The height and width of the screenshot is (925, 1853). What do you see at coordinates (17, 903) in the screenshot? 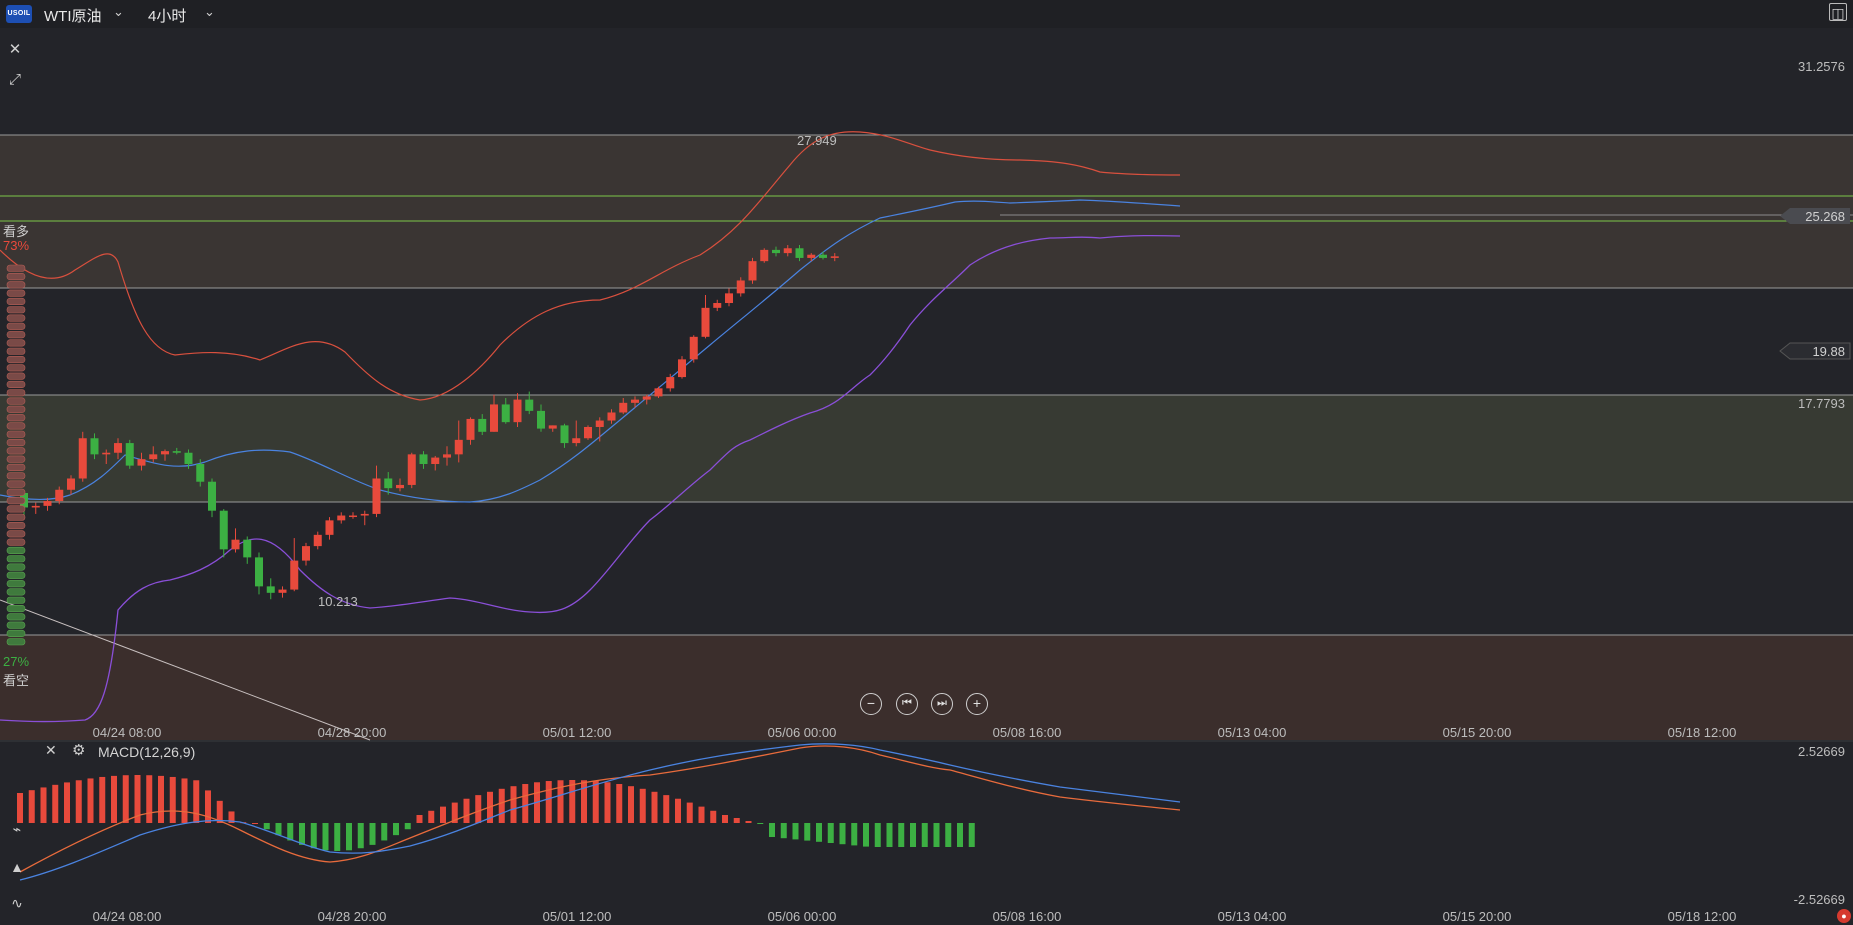
I see `indicator-icon: ∿` at bounding box center [17, 903].